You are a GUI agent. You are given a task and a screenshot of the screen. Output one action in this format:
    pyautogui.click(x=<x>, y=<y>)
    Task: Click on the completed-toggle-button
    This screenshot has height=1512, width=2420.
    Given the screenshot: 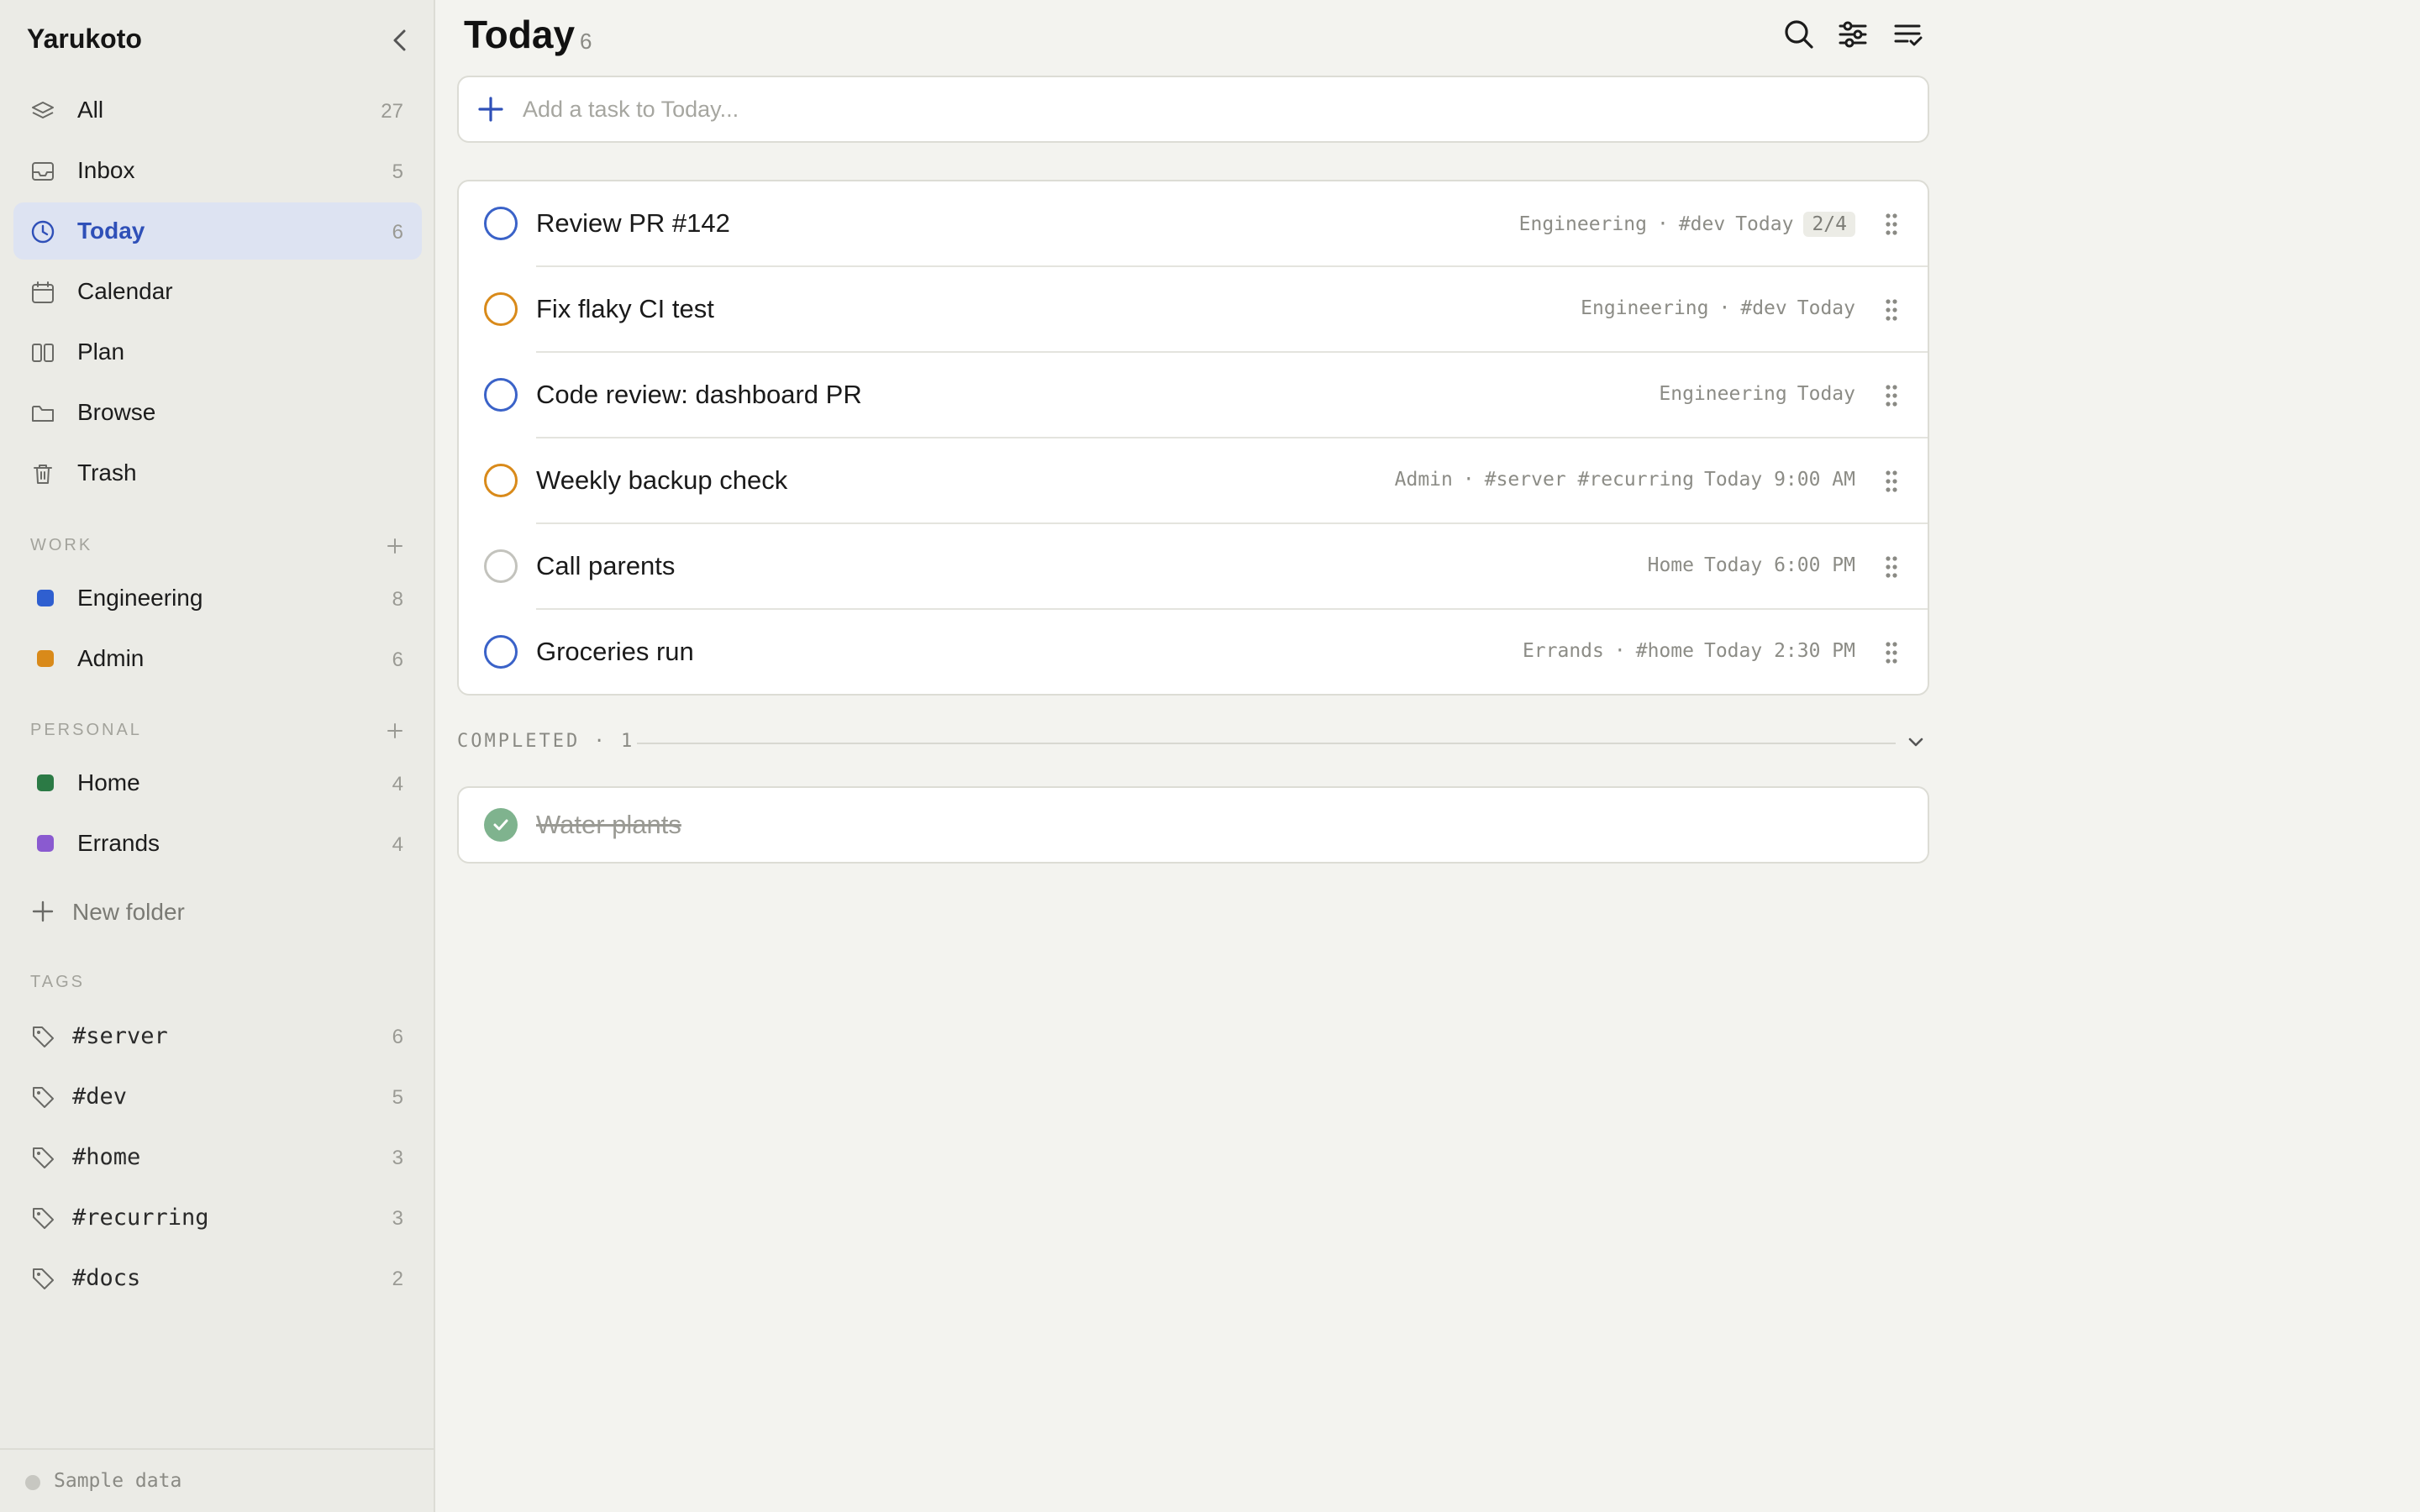 What is the action you would take?
    pyautogui.click(x=1916, y=742)
    